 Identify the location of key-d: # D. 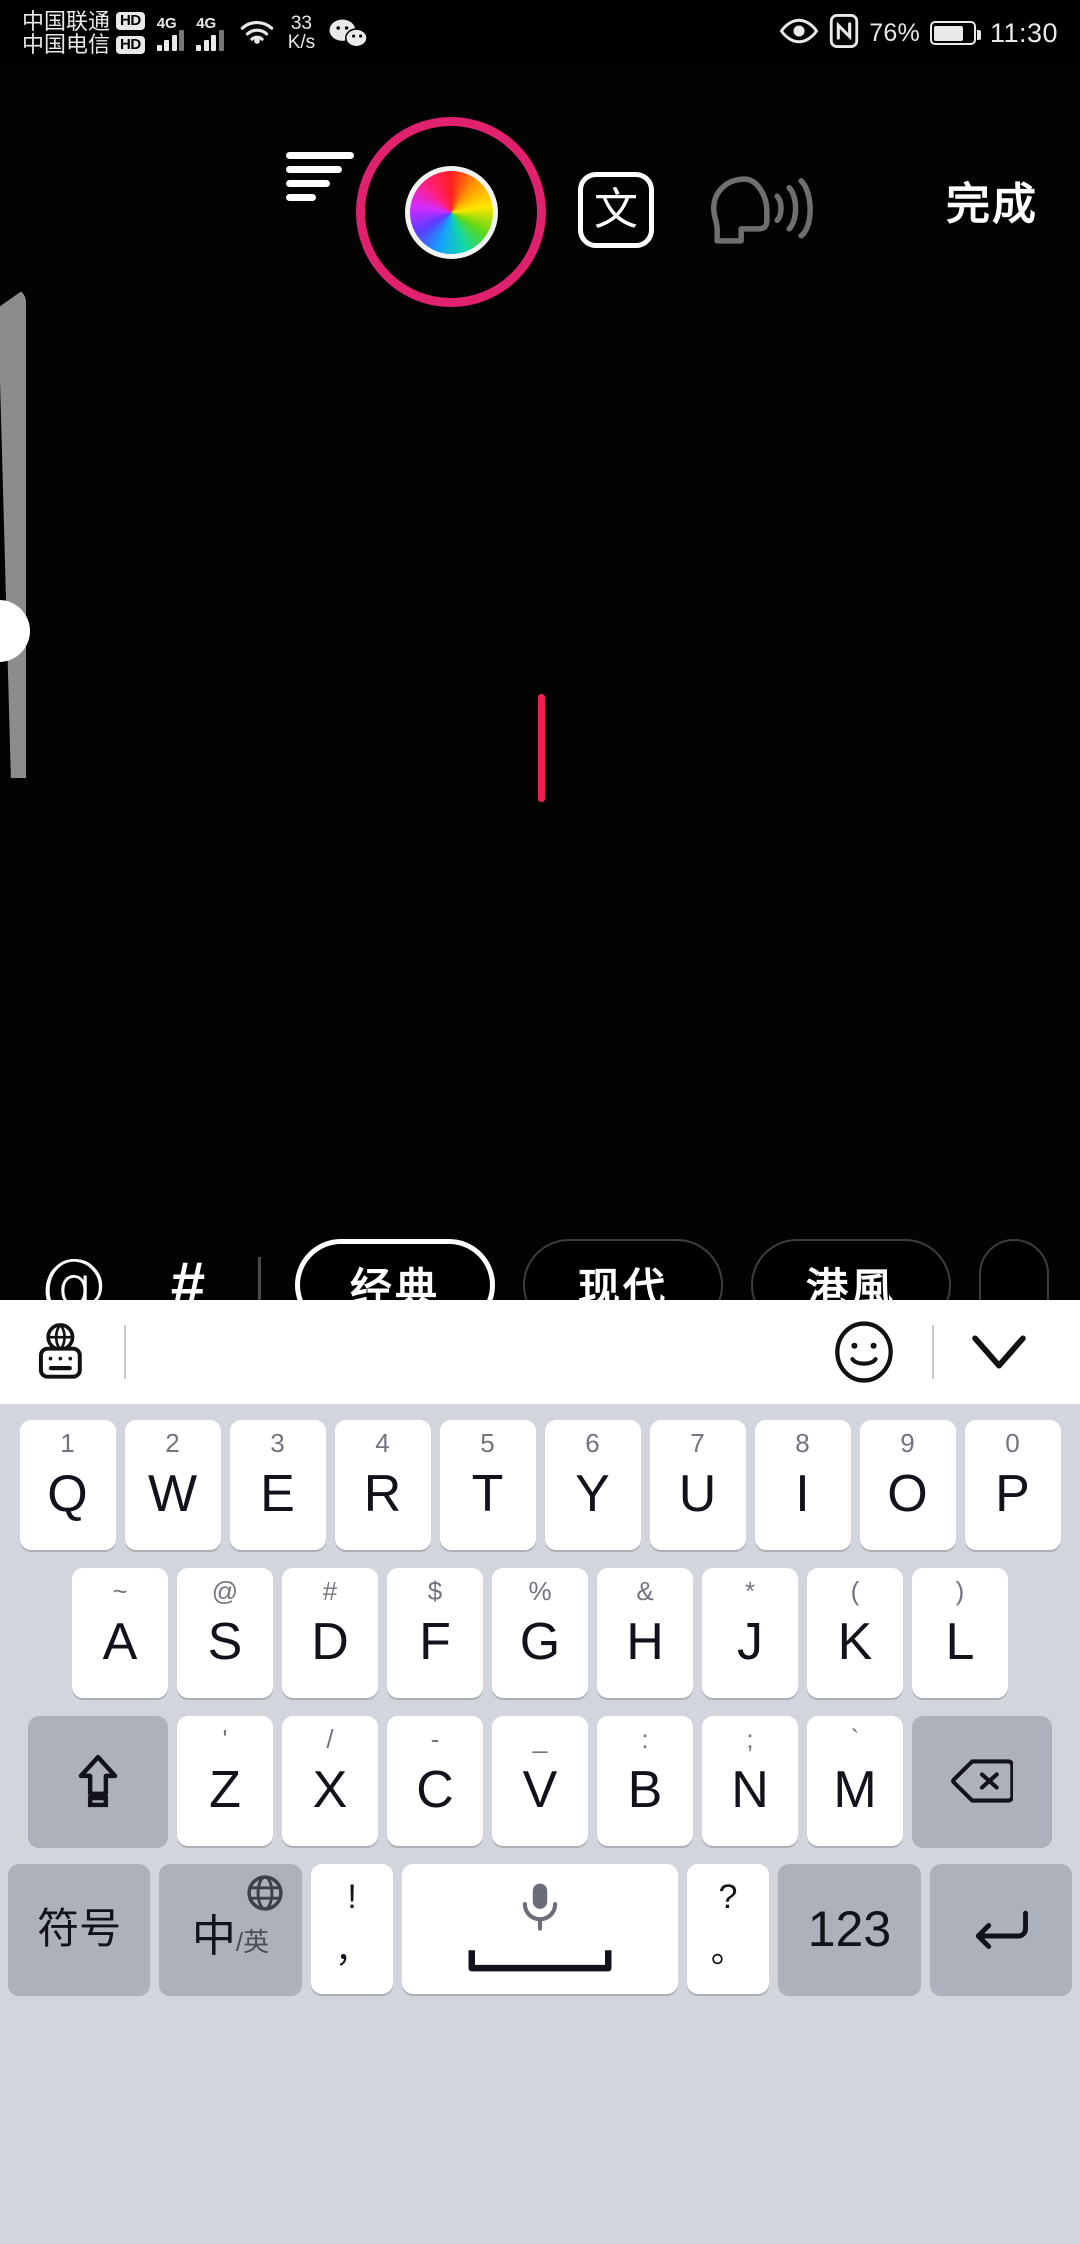
(330, 1633).